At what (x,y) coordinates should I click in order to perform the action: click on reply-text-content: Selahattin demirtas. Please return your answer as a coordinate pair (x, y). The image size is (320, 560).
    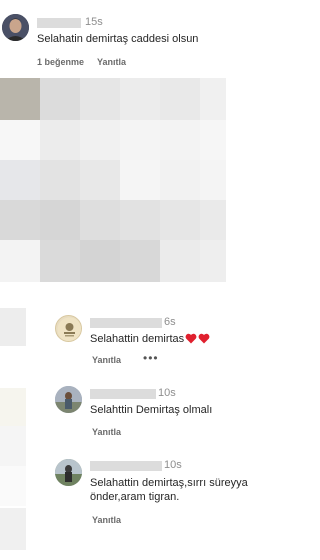
    Looking at the image, I should click on (137, 339).